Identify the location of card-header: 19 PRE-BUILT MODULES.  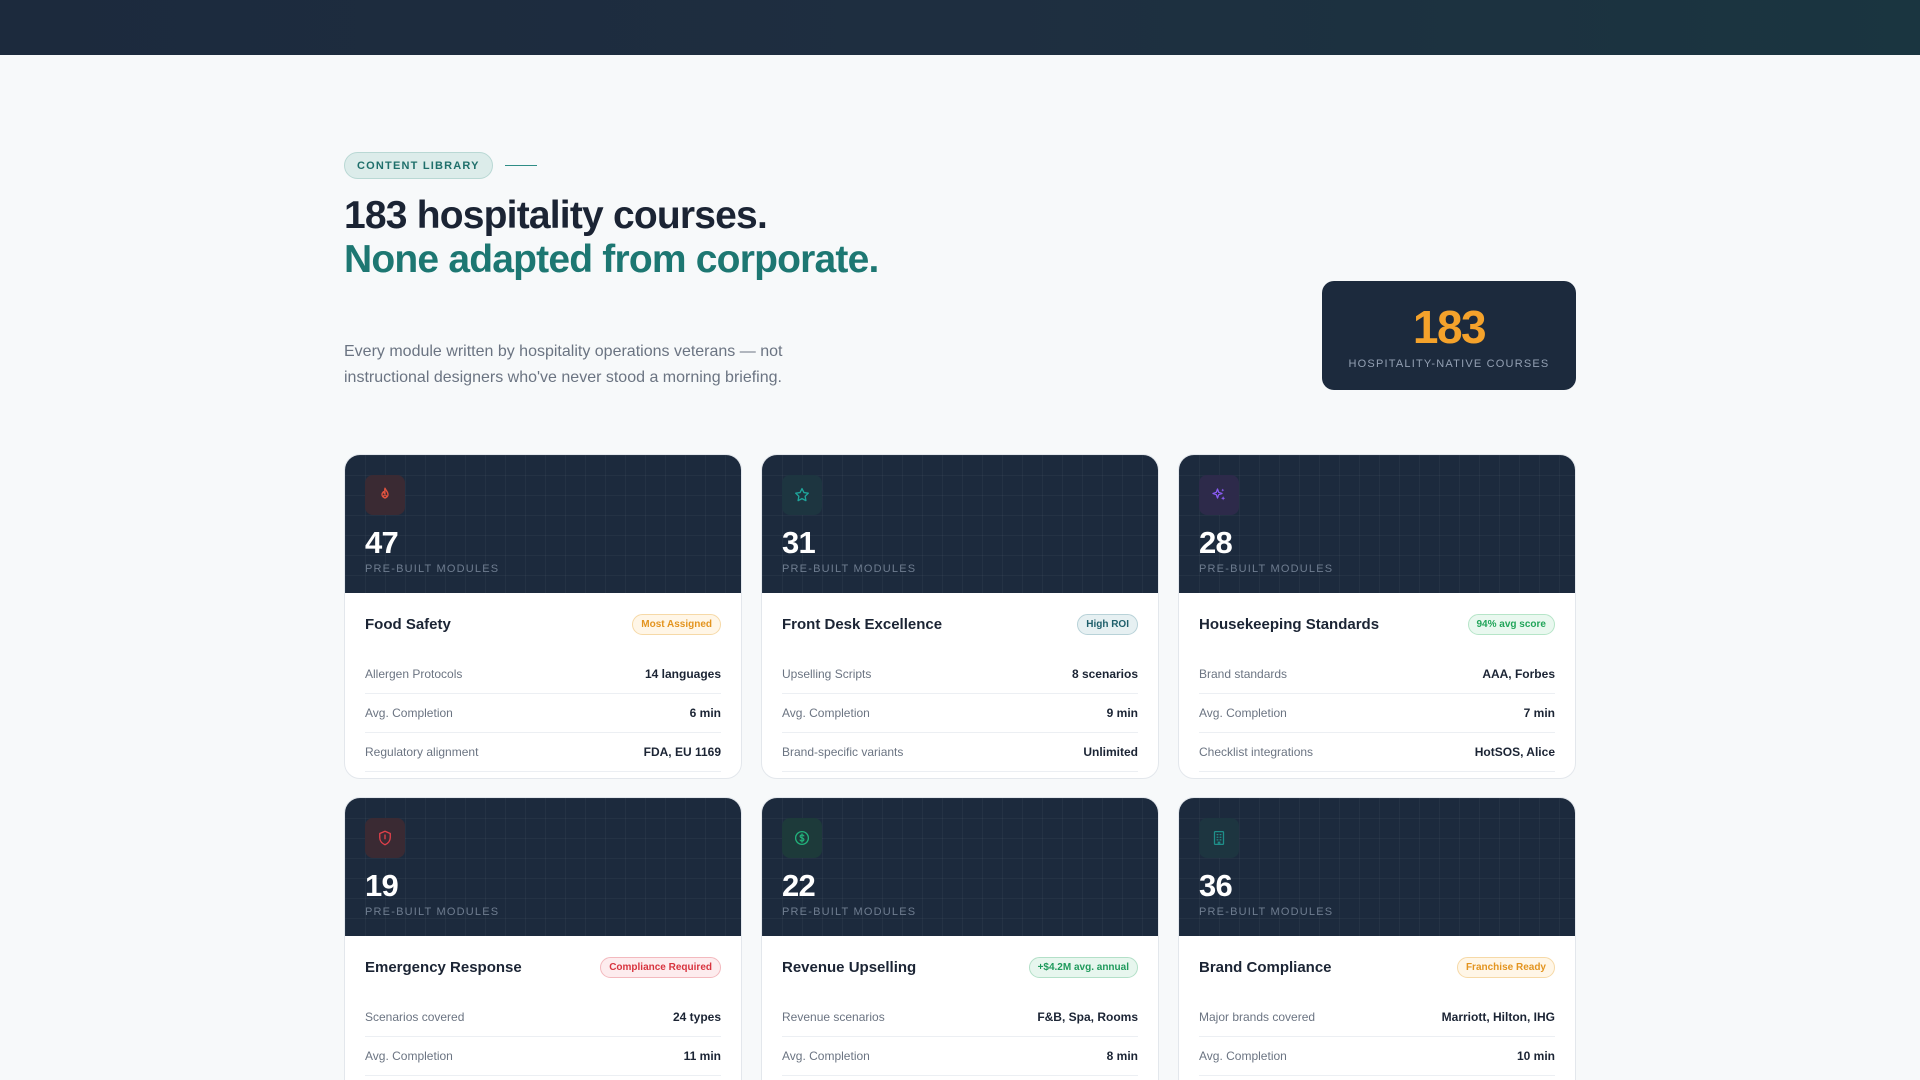
(543, 867).